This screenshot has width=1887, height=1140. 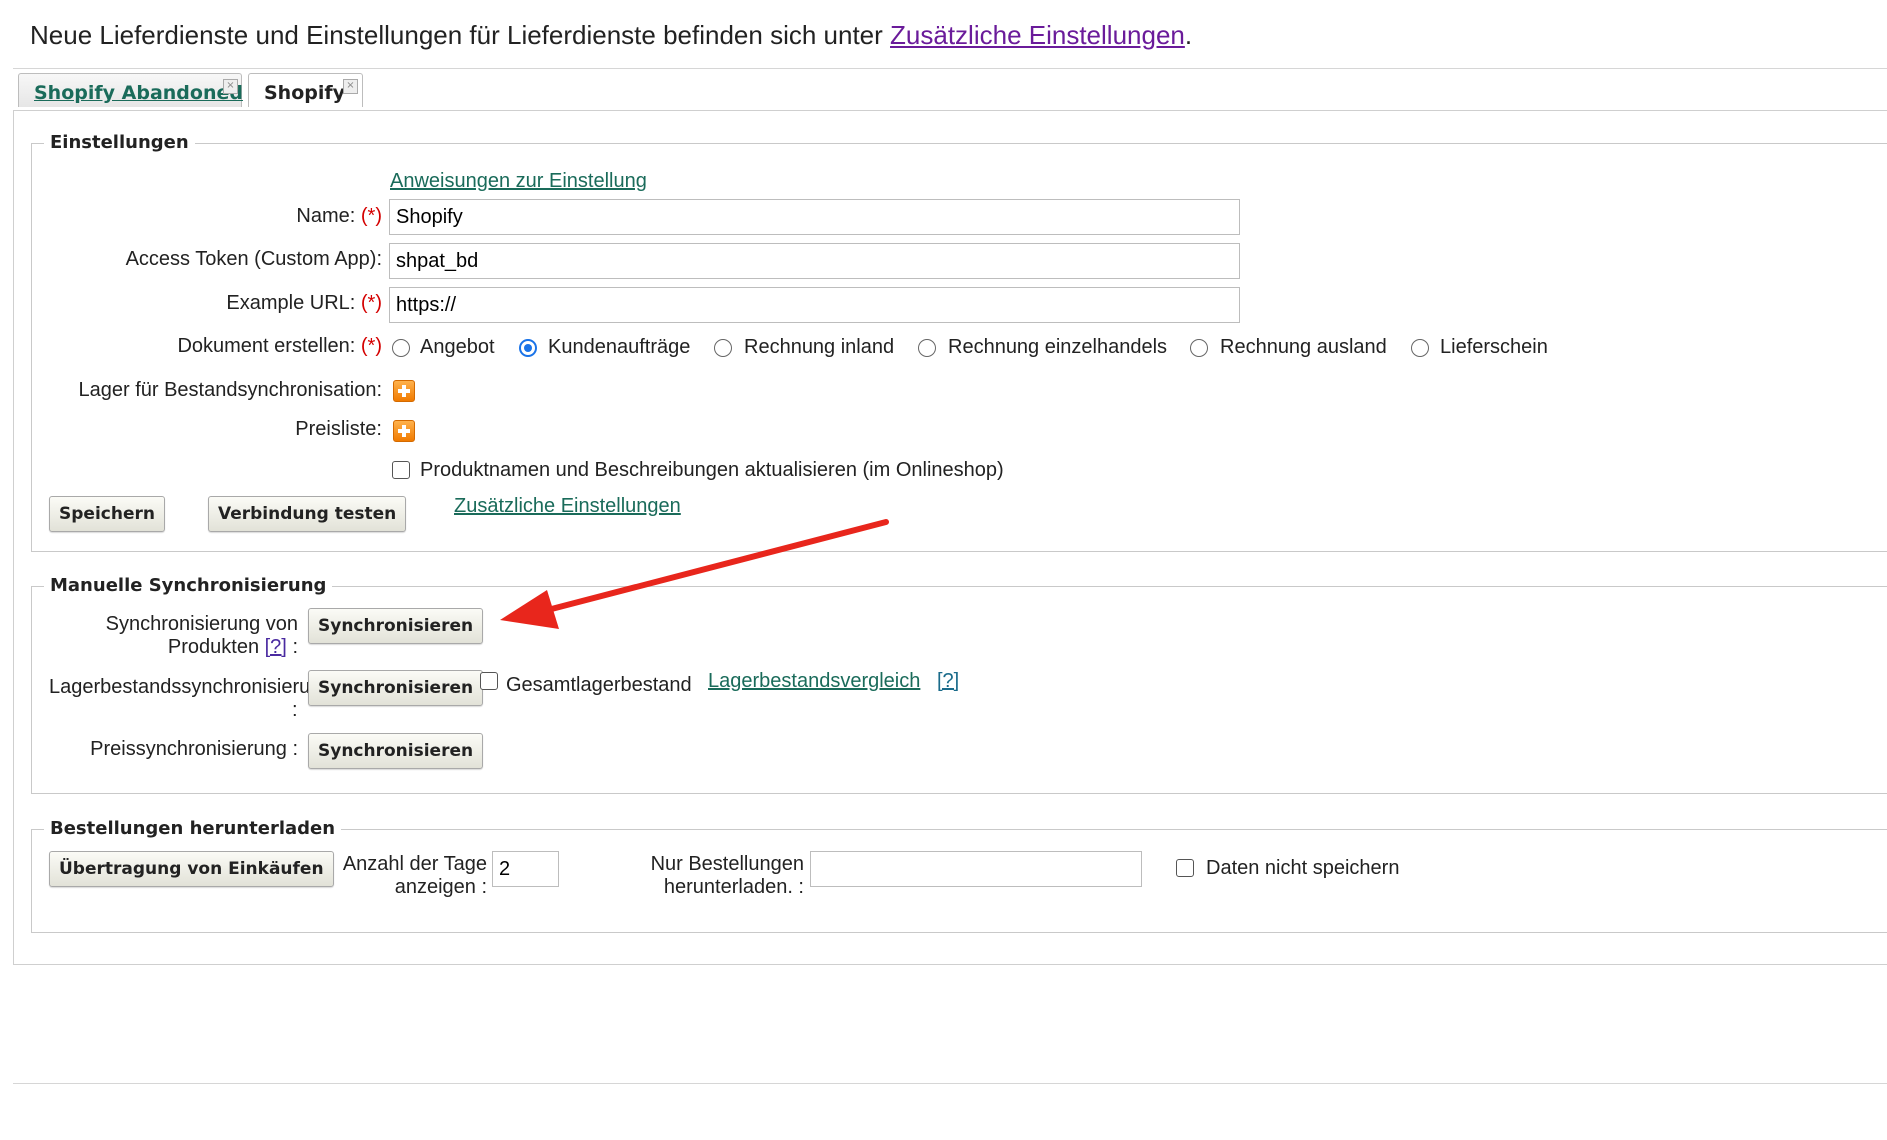 I want to click on days-input, so click(x=525, y=869).